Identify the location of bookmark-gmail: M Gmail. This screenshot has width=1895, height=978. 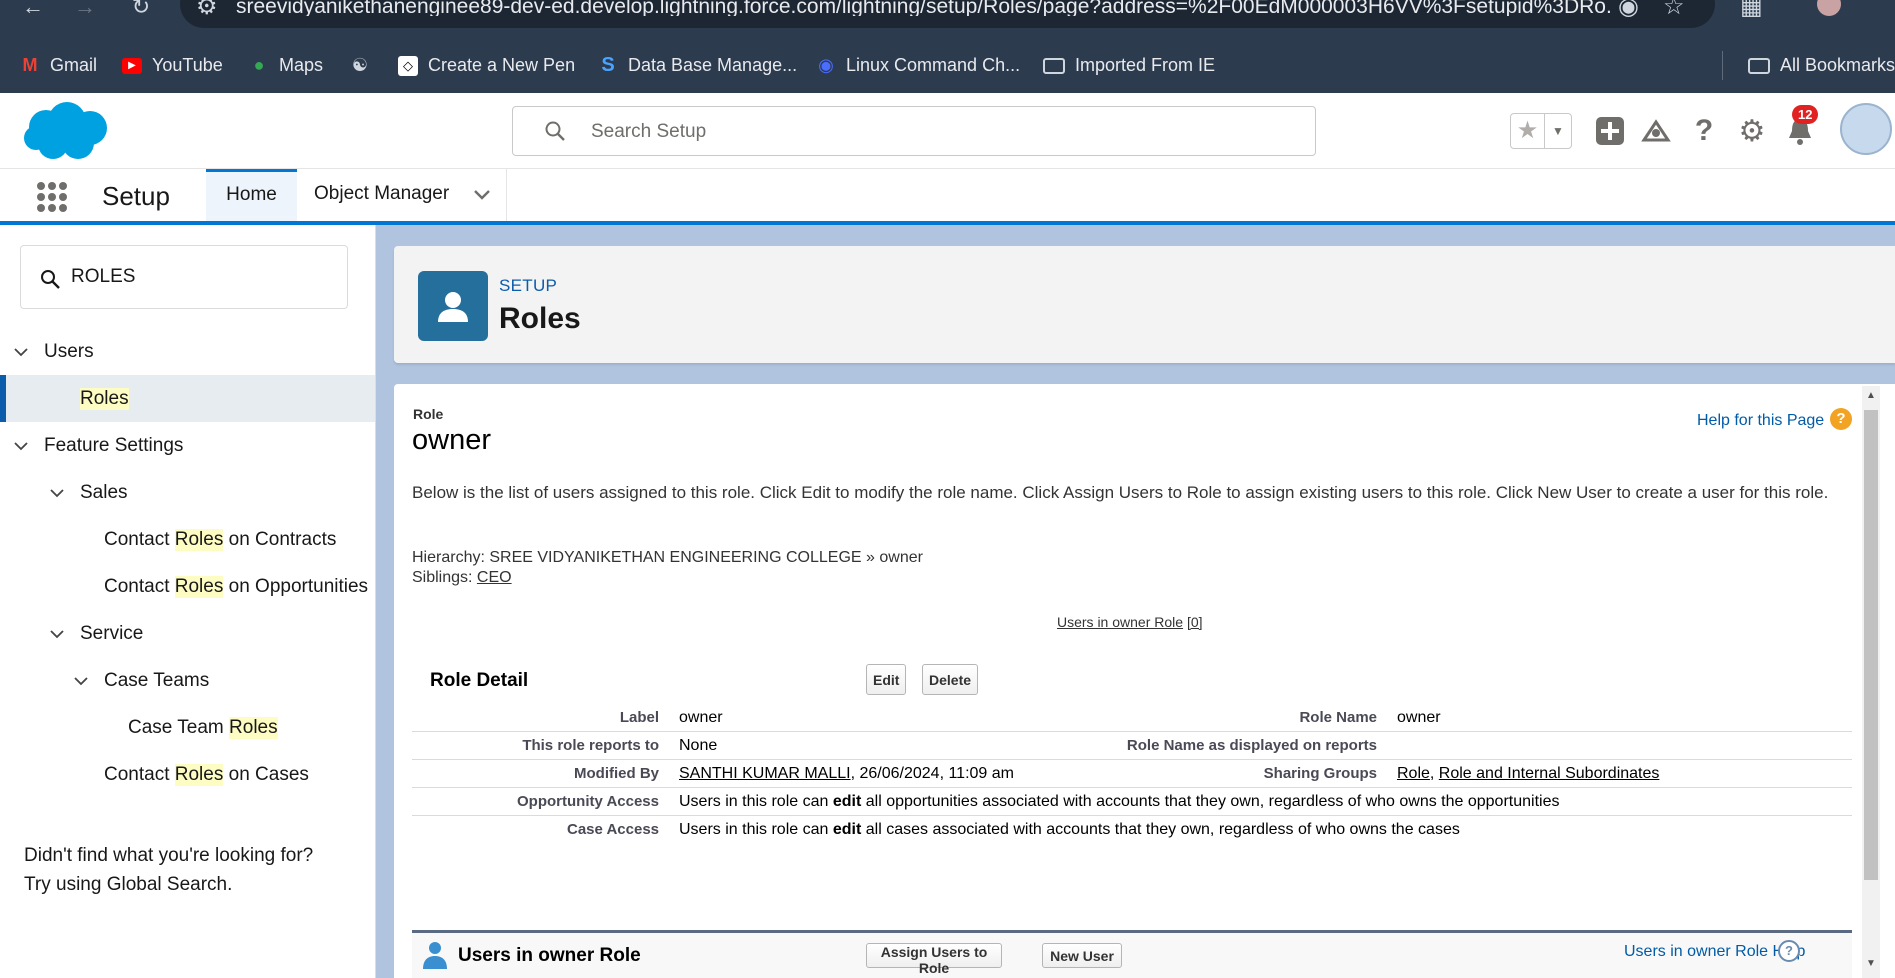
(59, 65).